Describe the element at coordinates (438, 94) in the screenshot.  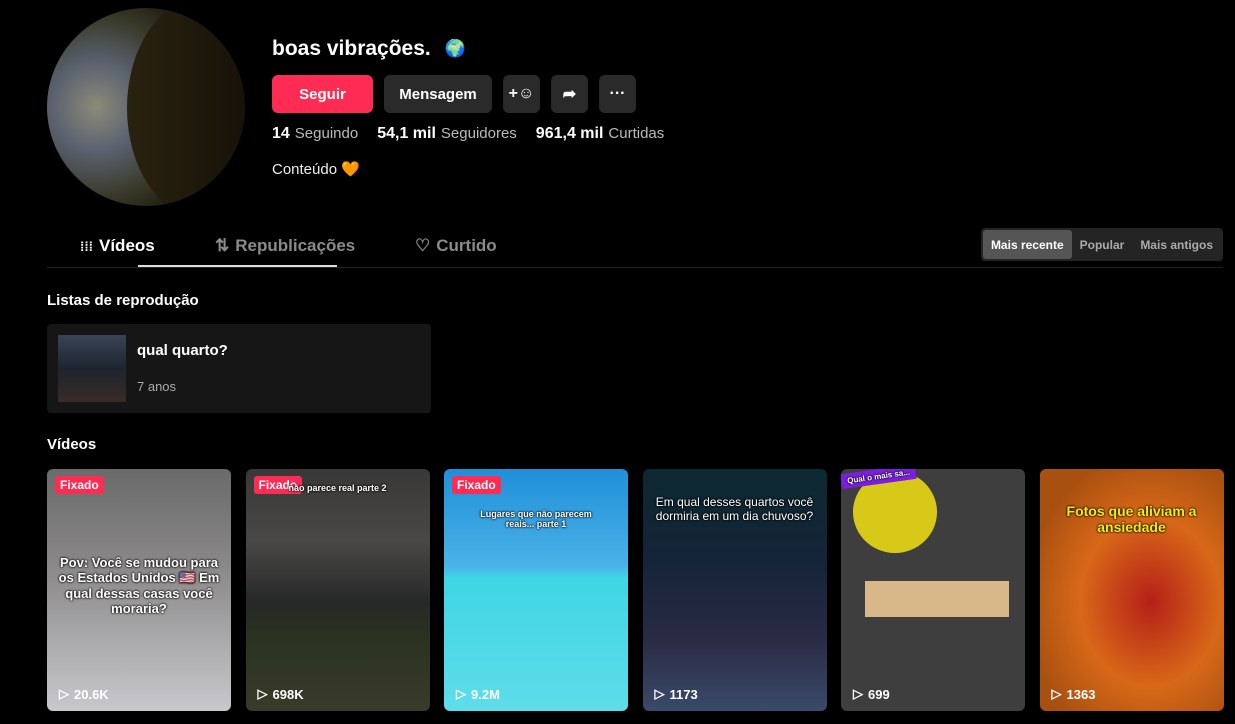
I see `message-button: Mensagem` at that location.